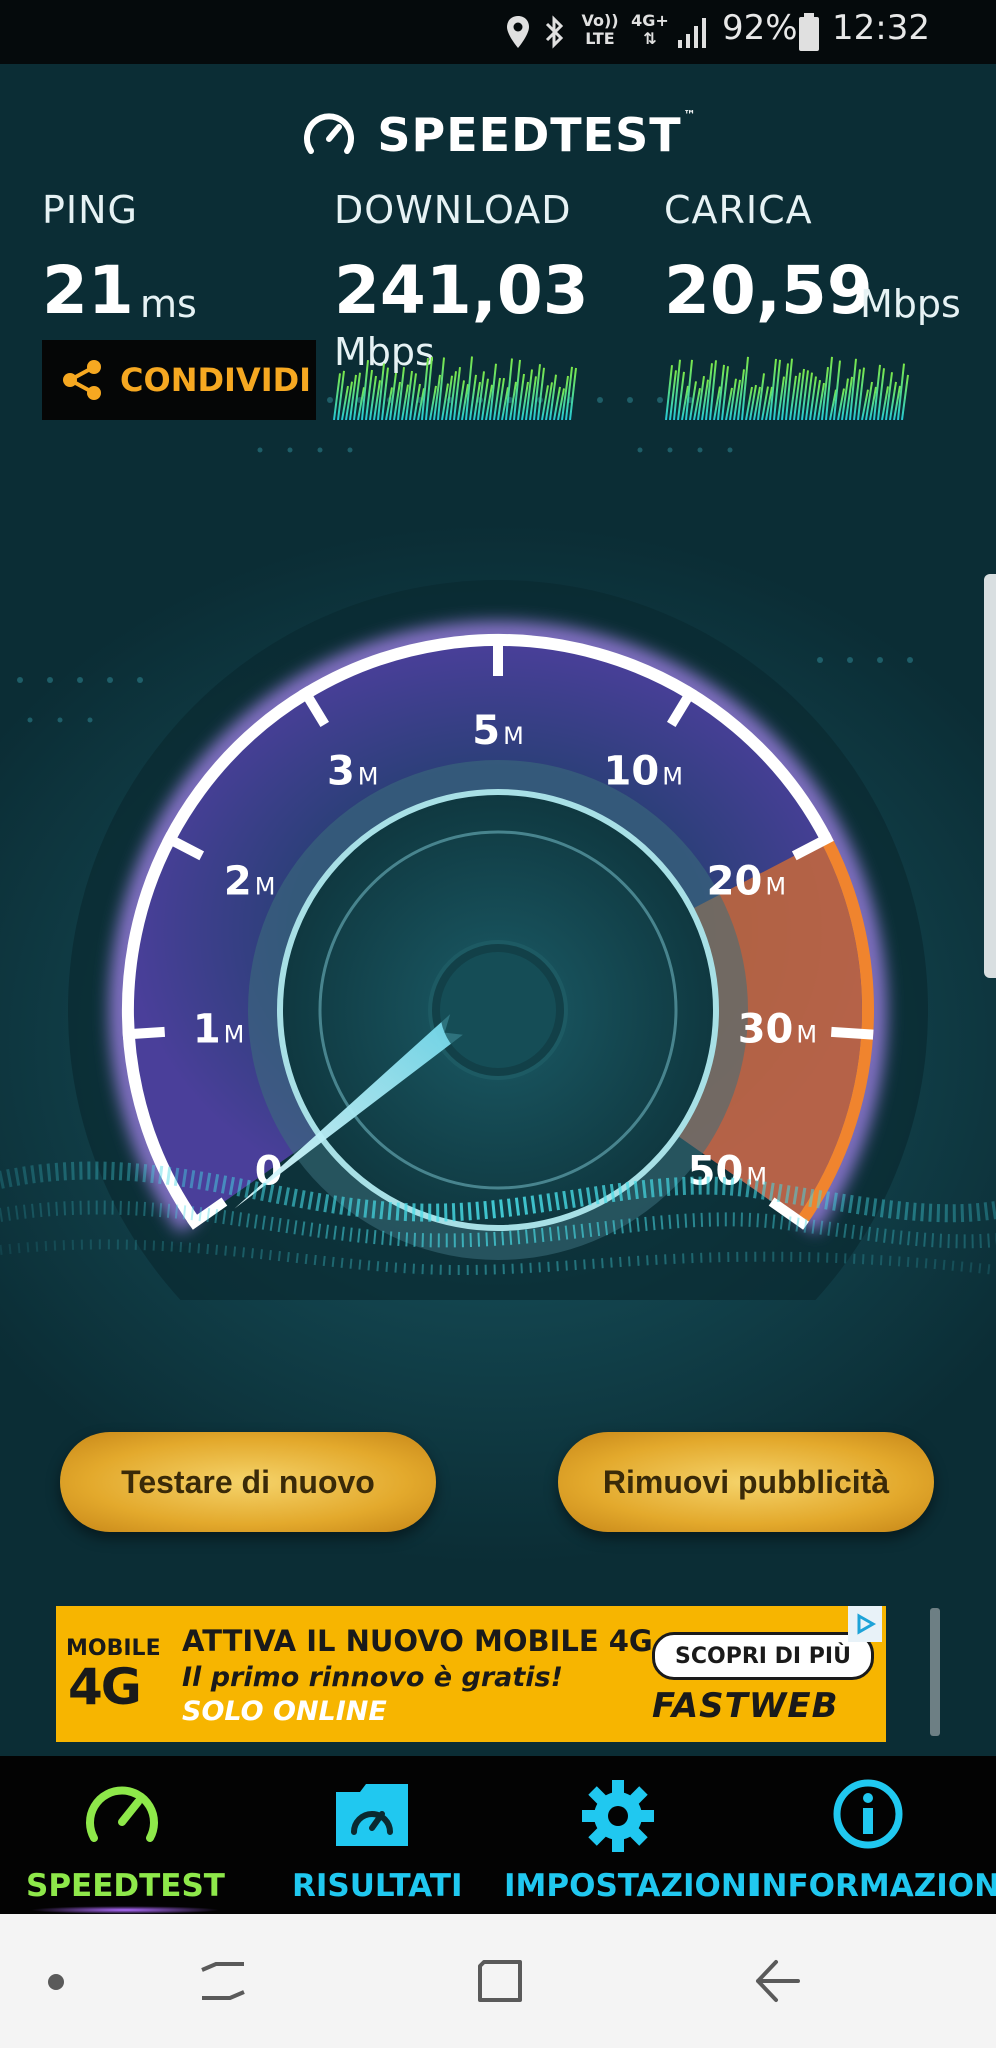 Image resolution: width=996 pixels, height=2048 pixels. Describe the element at coordinates (329, 133) in the screenshot. I see `speedtest-logo-icon` at that location.